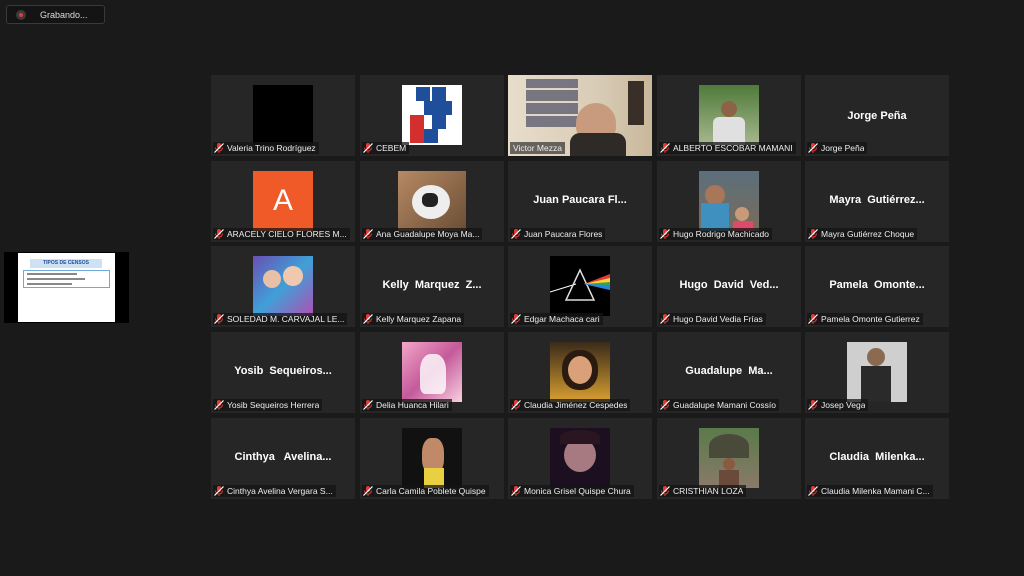 Image resolution: width=1024 pixels, height=576 pixels. I want to click on participant-tile: Claudia Jiménez Cespedes, so click(580, 372).